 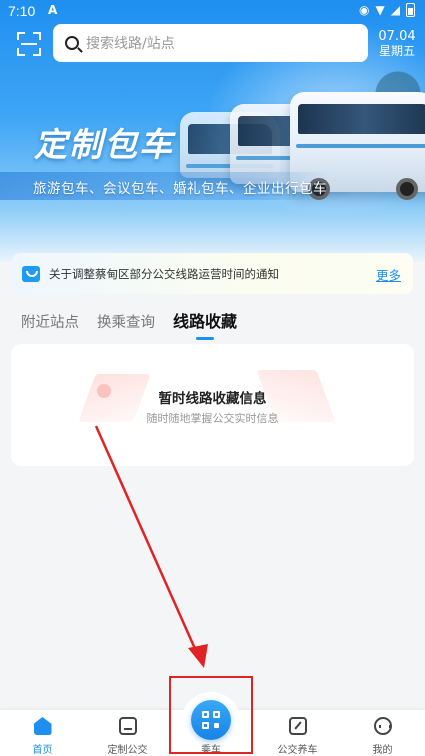 I want to click on scan-button, so click(x=29, y=44).